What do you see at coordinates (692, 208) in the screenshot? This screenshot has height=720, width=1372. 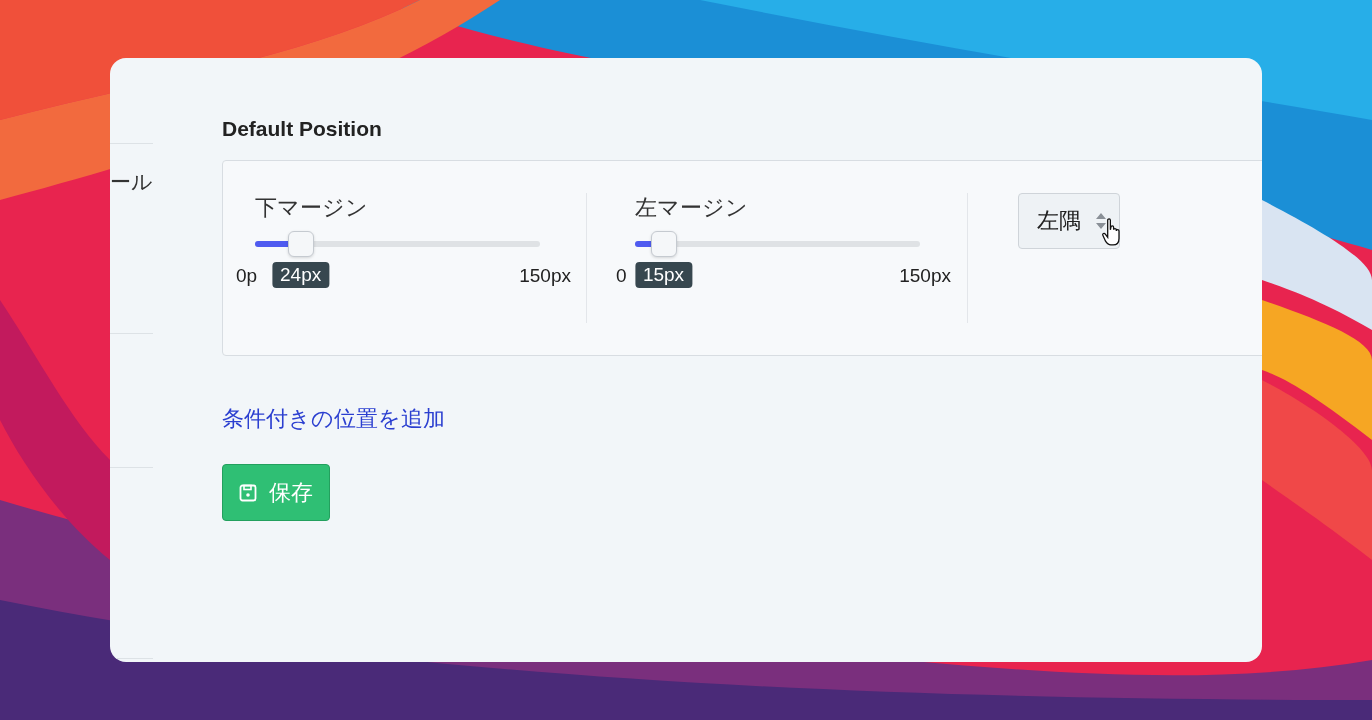 I see `slider-label: 左マージン` at bounding box center [692, 208].